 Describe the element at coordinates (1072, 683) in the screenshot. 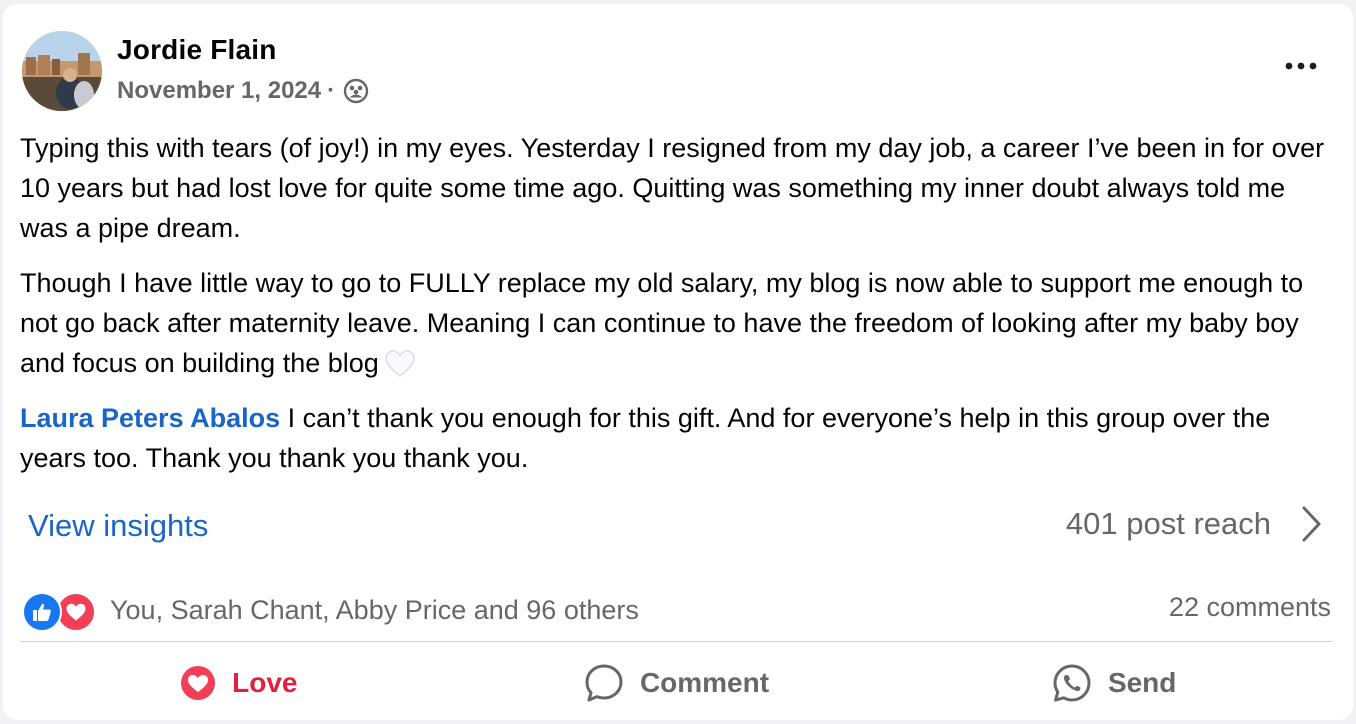

I see `whatsapp-icon` at that location.